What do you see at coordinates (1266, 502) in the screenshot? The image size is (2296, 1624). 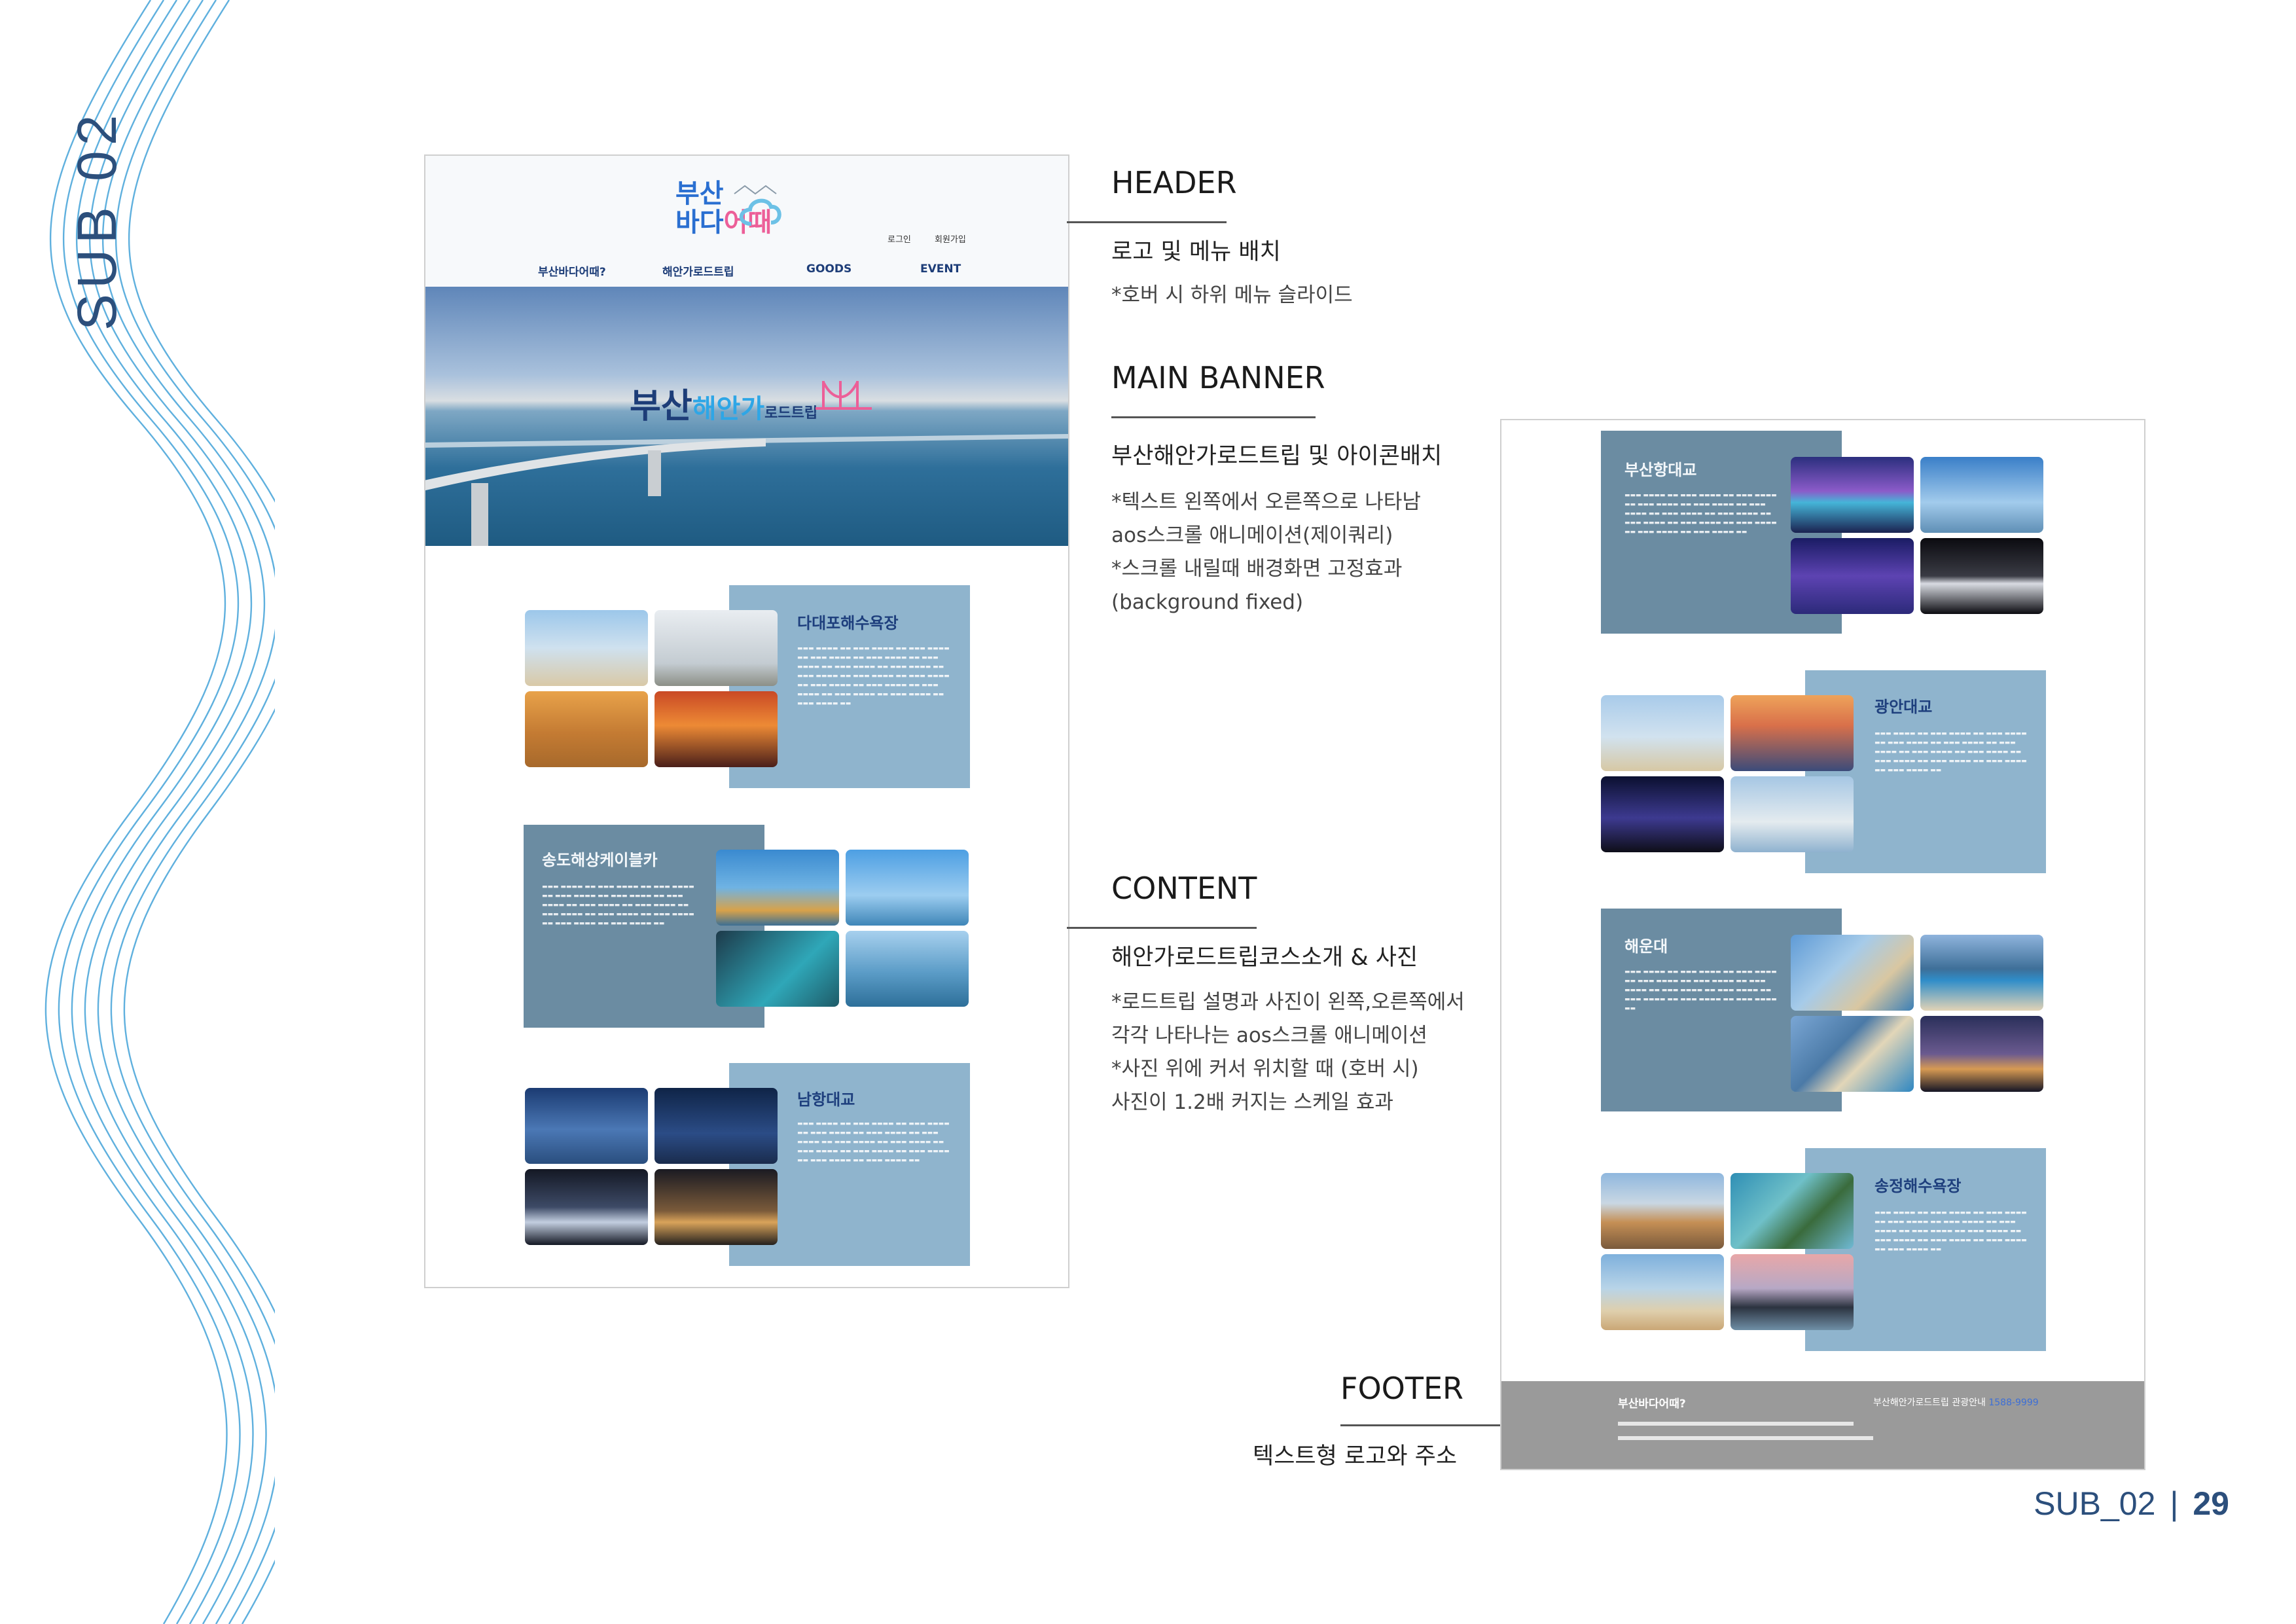 I see `annotation-banner-note: *텍스트 왼쪽에서 오른쪽으로 나타남` at bounding box center [1266, 502].